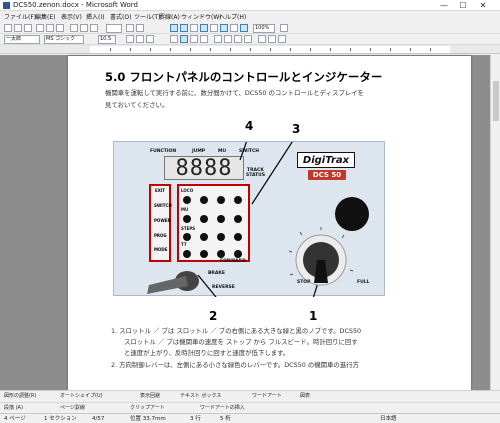  I want to click on scroll-thumb, so click(496, 101).